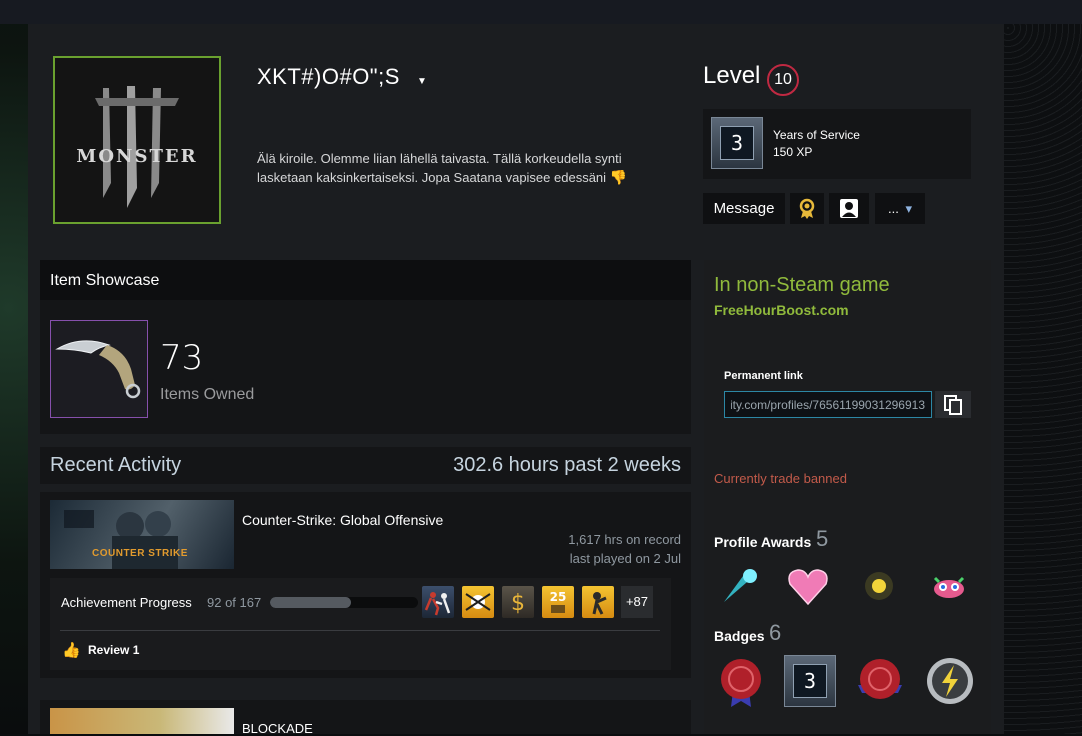 Image resolution: width=1082 pixels, height=736 pixels. Describe the element at coordinates (328, 77) in the screenshot. I see `profile-name: XKT#)O#O";S` at that location.